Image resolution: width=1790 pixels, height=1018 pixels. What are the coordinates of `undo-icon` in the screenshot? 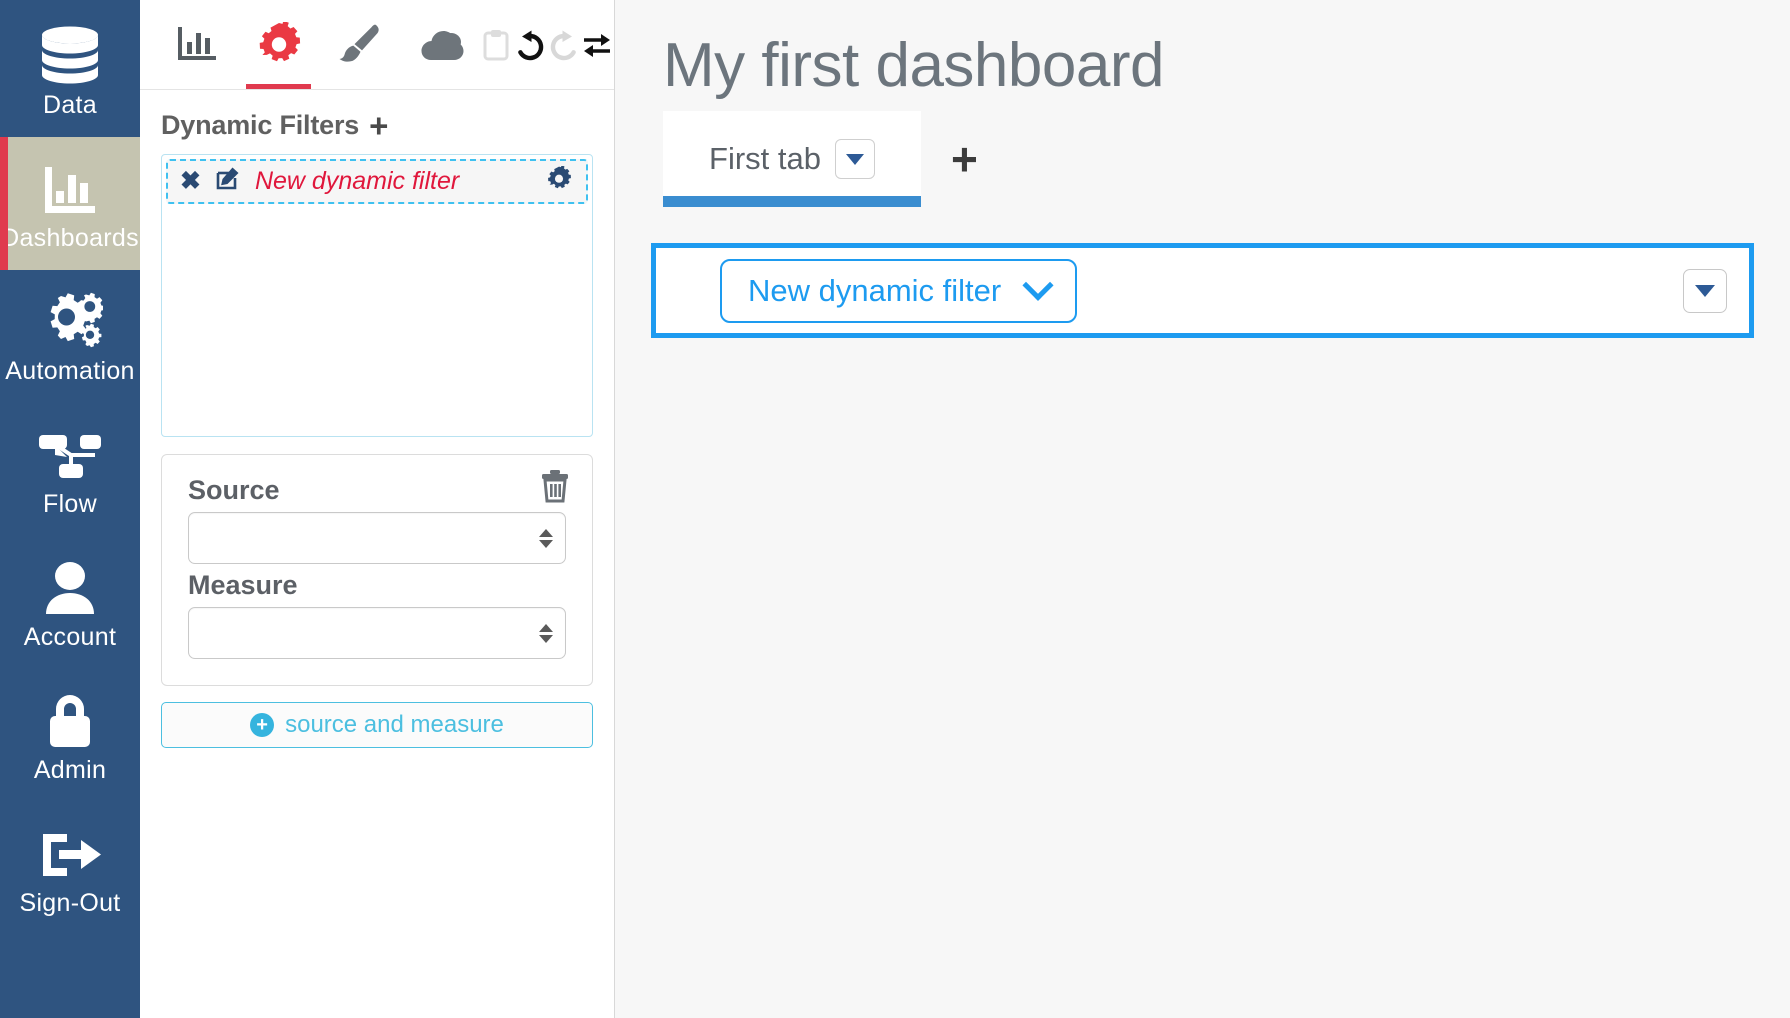 It's located at (530, 44).